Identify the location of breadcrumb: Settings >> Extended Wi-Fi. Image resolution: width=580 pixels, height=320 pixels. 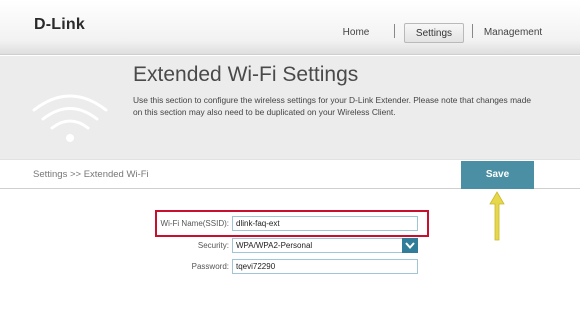
(91, 174).